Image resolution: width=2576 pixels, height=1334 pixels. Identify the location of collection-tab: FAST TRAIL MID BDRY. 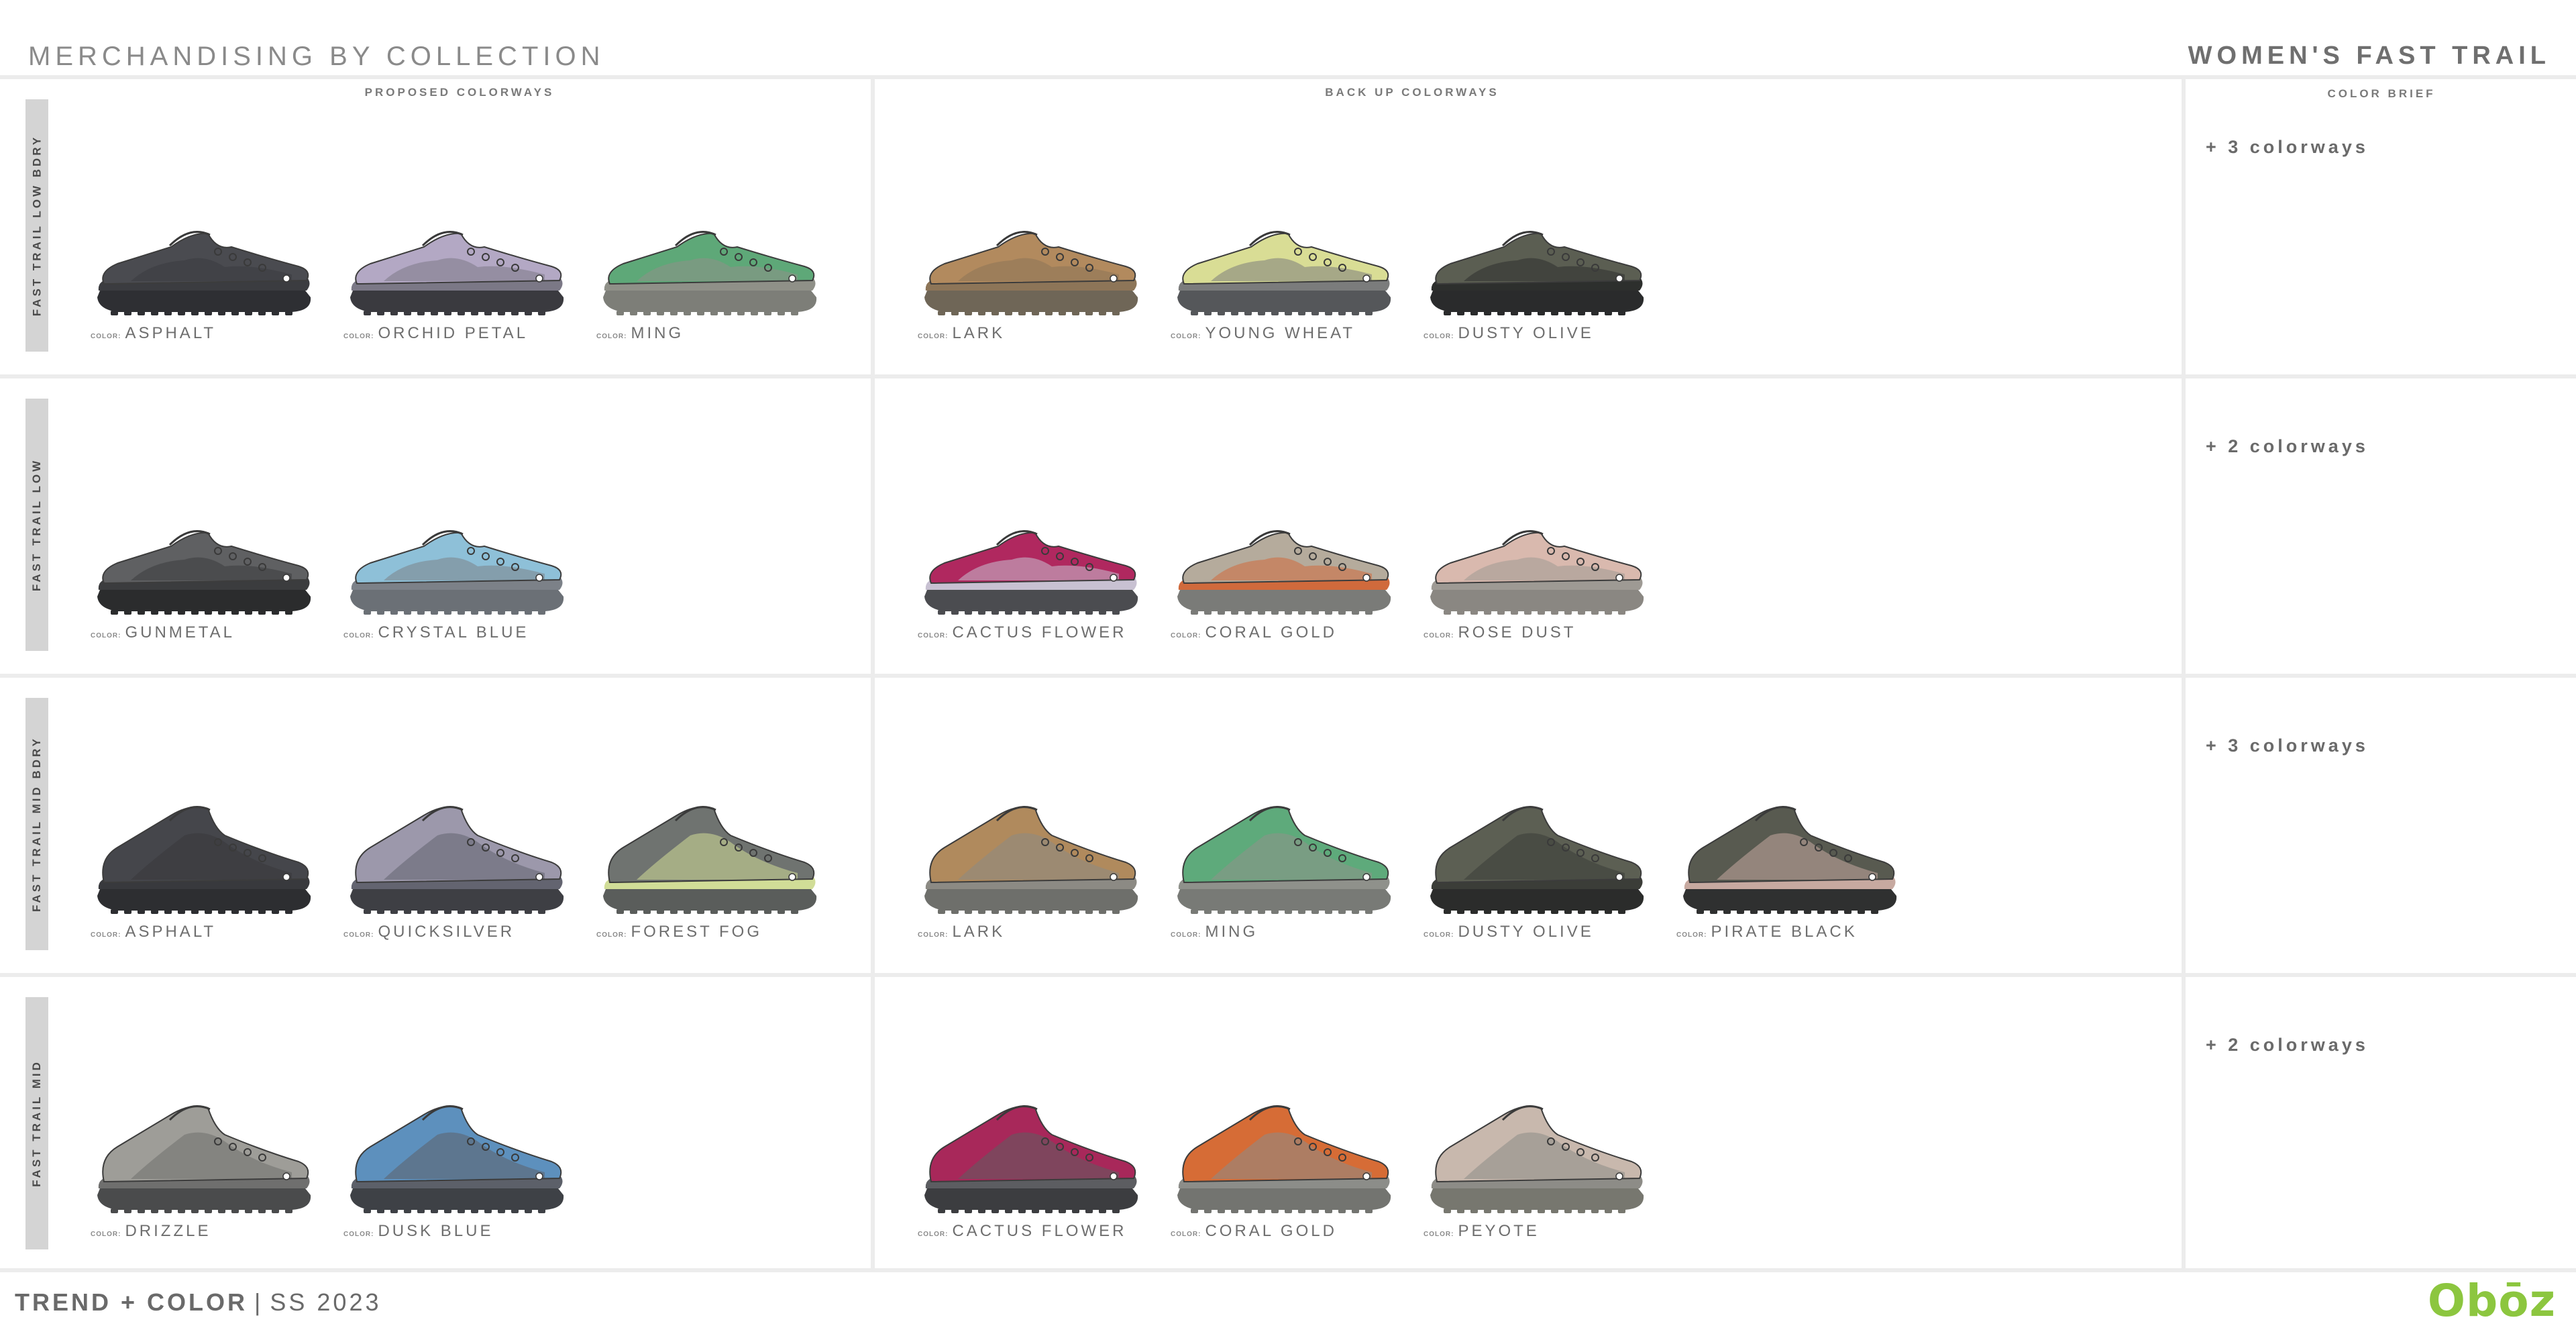
(36, 824).